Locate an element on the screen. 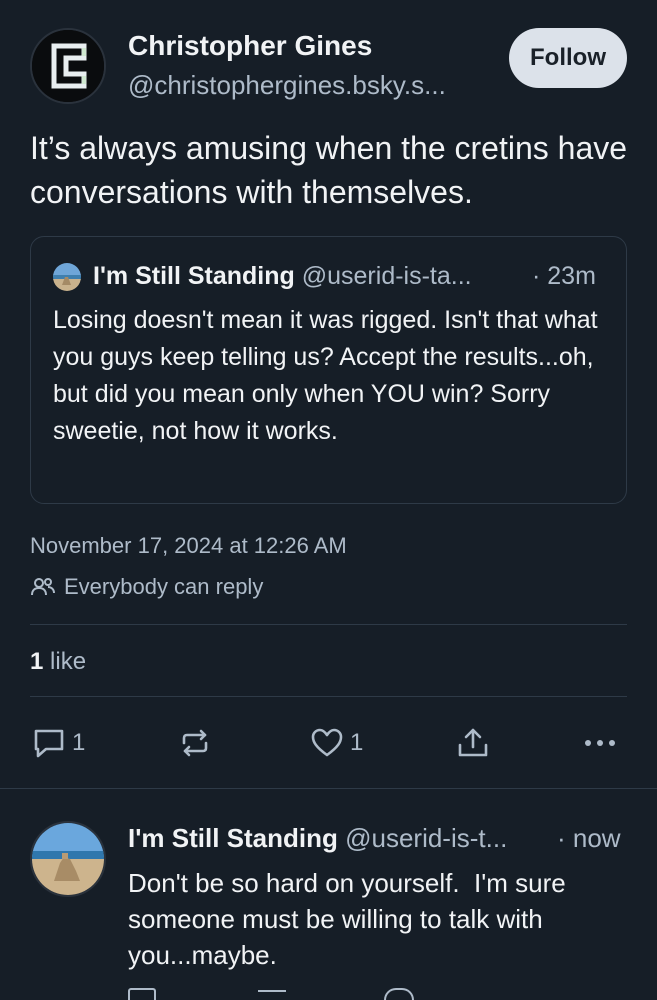 The image size is (657, 1000). author-name: Christopher Gines is located at coordinates (250, 46).